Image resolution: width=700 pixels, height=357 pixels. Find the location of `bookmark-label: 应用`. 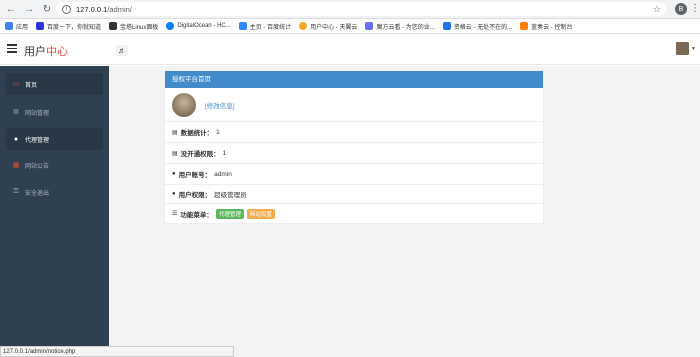

bookmark-label: 应用 is located at coordinates (22, 27).